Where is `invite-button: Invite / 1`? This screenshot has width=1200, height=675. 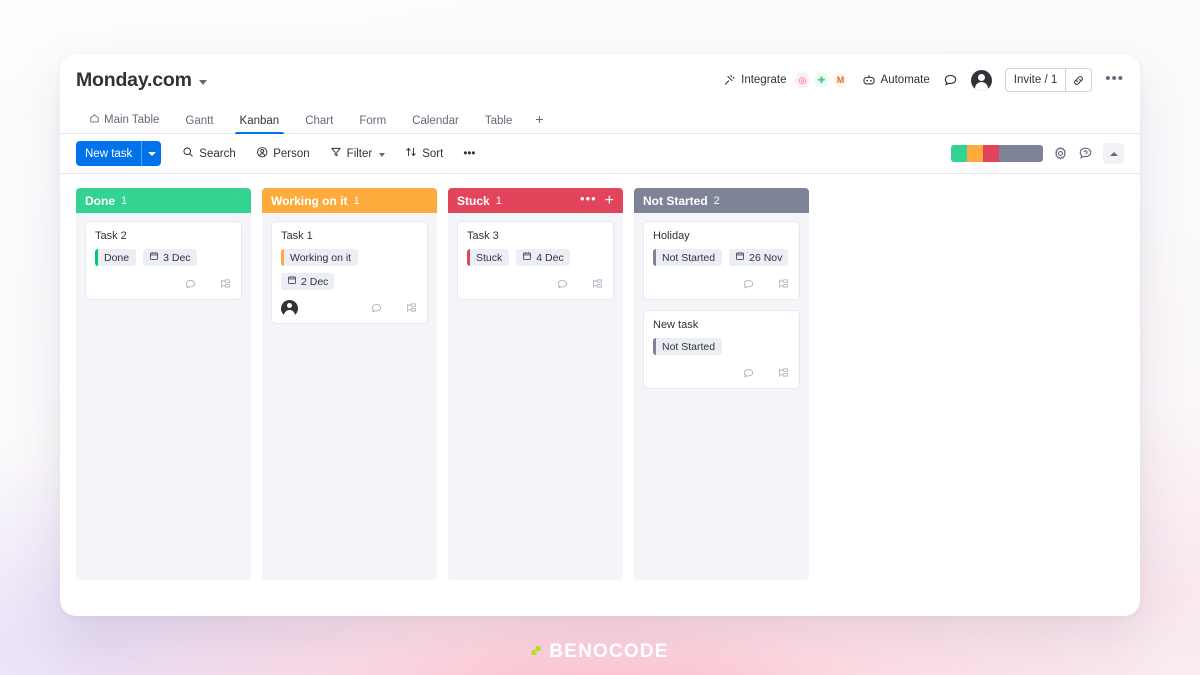
invite-button: Invite / 1 is located at coordinates (1035, 80).